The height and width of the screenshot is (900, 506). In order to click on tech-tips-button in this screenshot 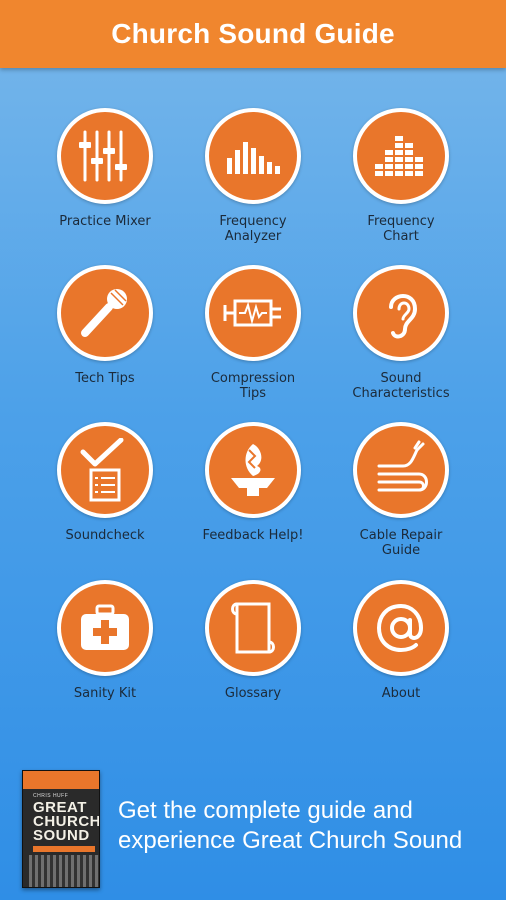, I will do `click(105, 313)`.